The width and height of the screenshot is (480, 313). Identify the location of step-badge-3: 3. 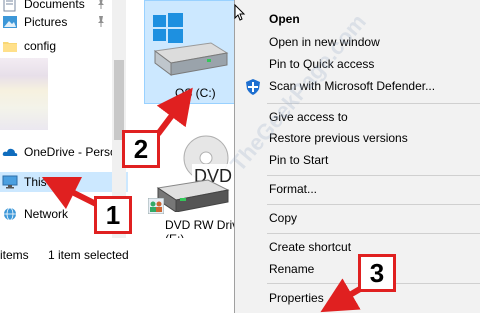
(377, 273).